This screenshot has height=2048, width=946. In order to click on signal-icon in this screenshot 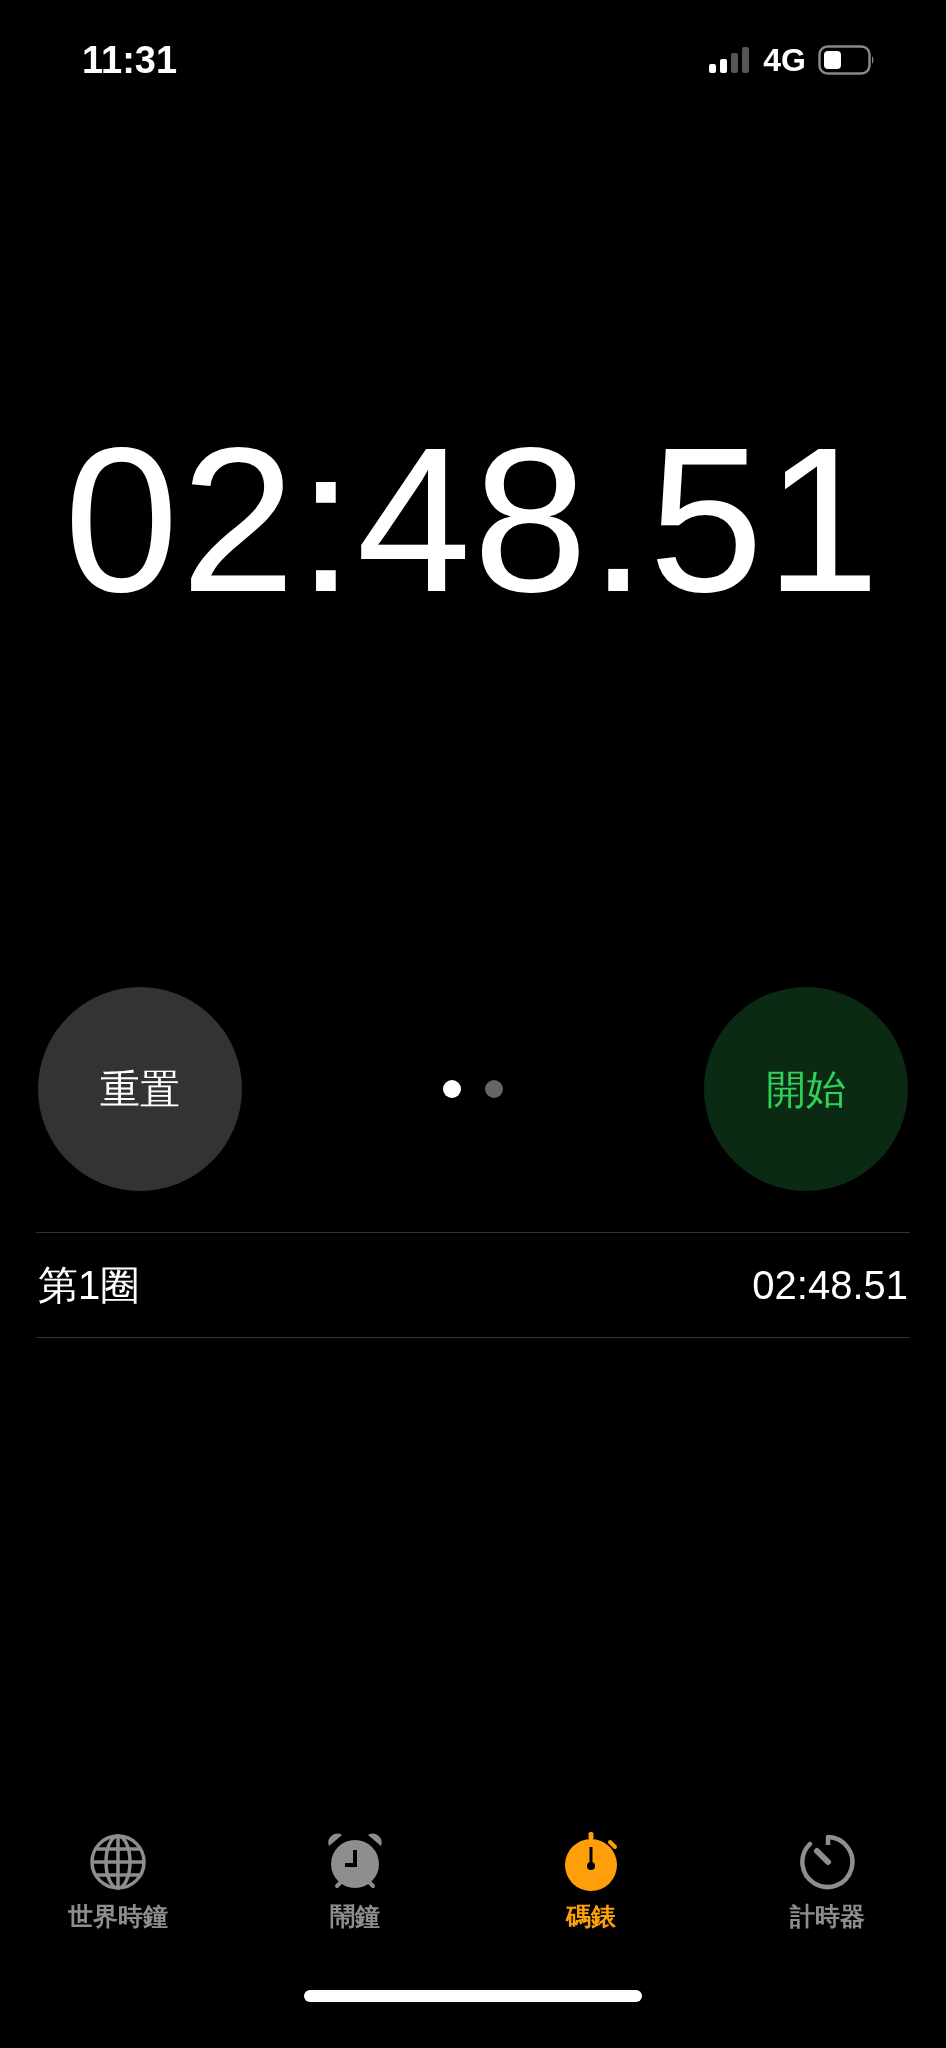, I will do `click(730, 60)`.